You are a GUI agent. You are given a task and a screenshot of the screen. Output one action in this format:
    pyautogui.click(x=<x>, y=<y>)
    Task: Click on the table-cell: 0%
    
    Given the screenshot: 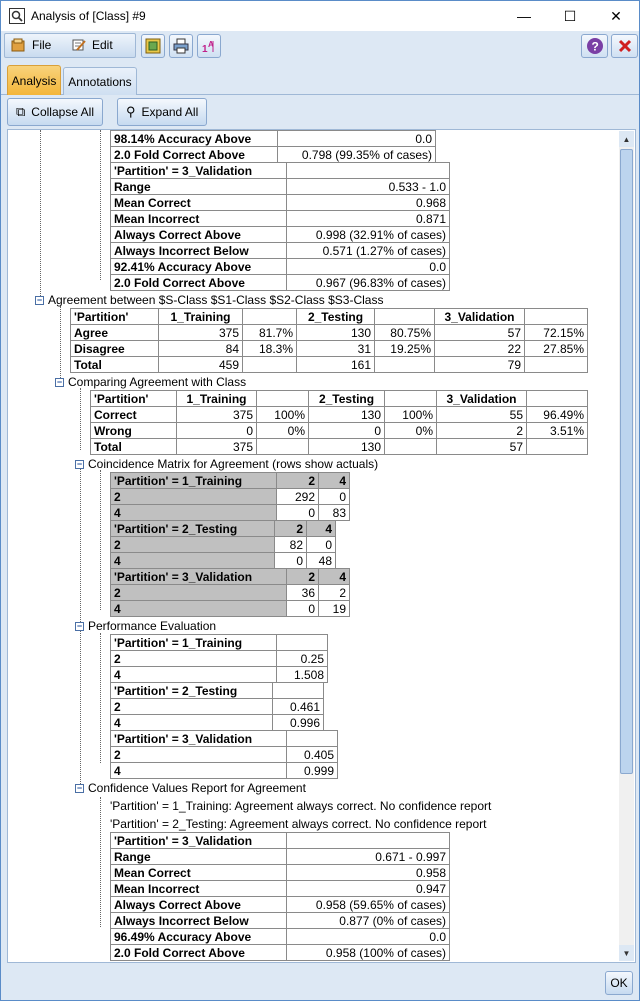 What is the action you would take?
    pyautogui.click(x=410, y=430)
    